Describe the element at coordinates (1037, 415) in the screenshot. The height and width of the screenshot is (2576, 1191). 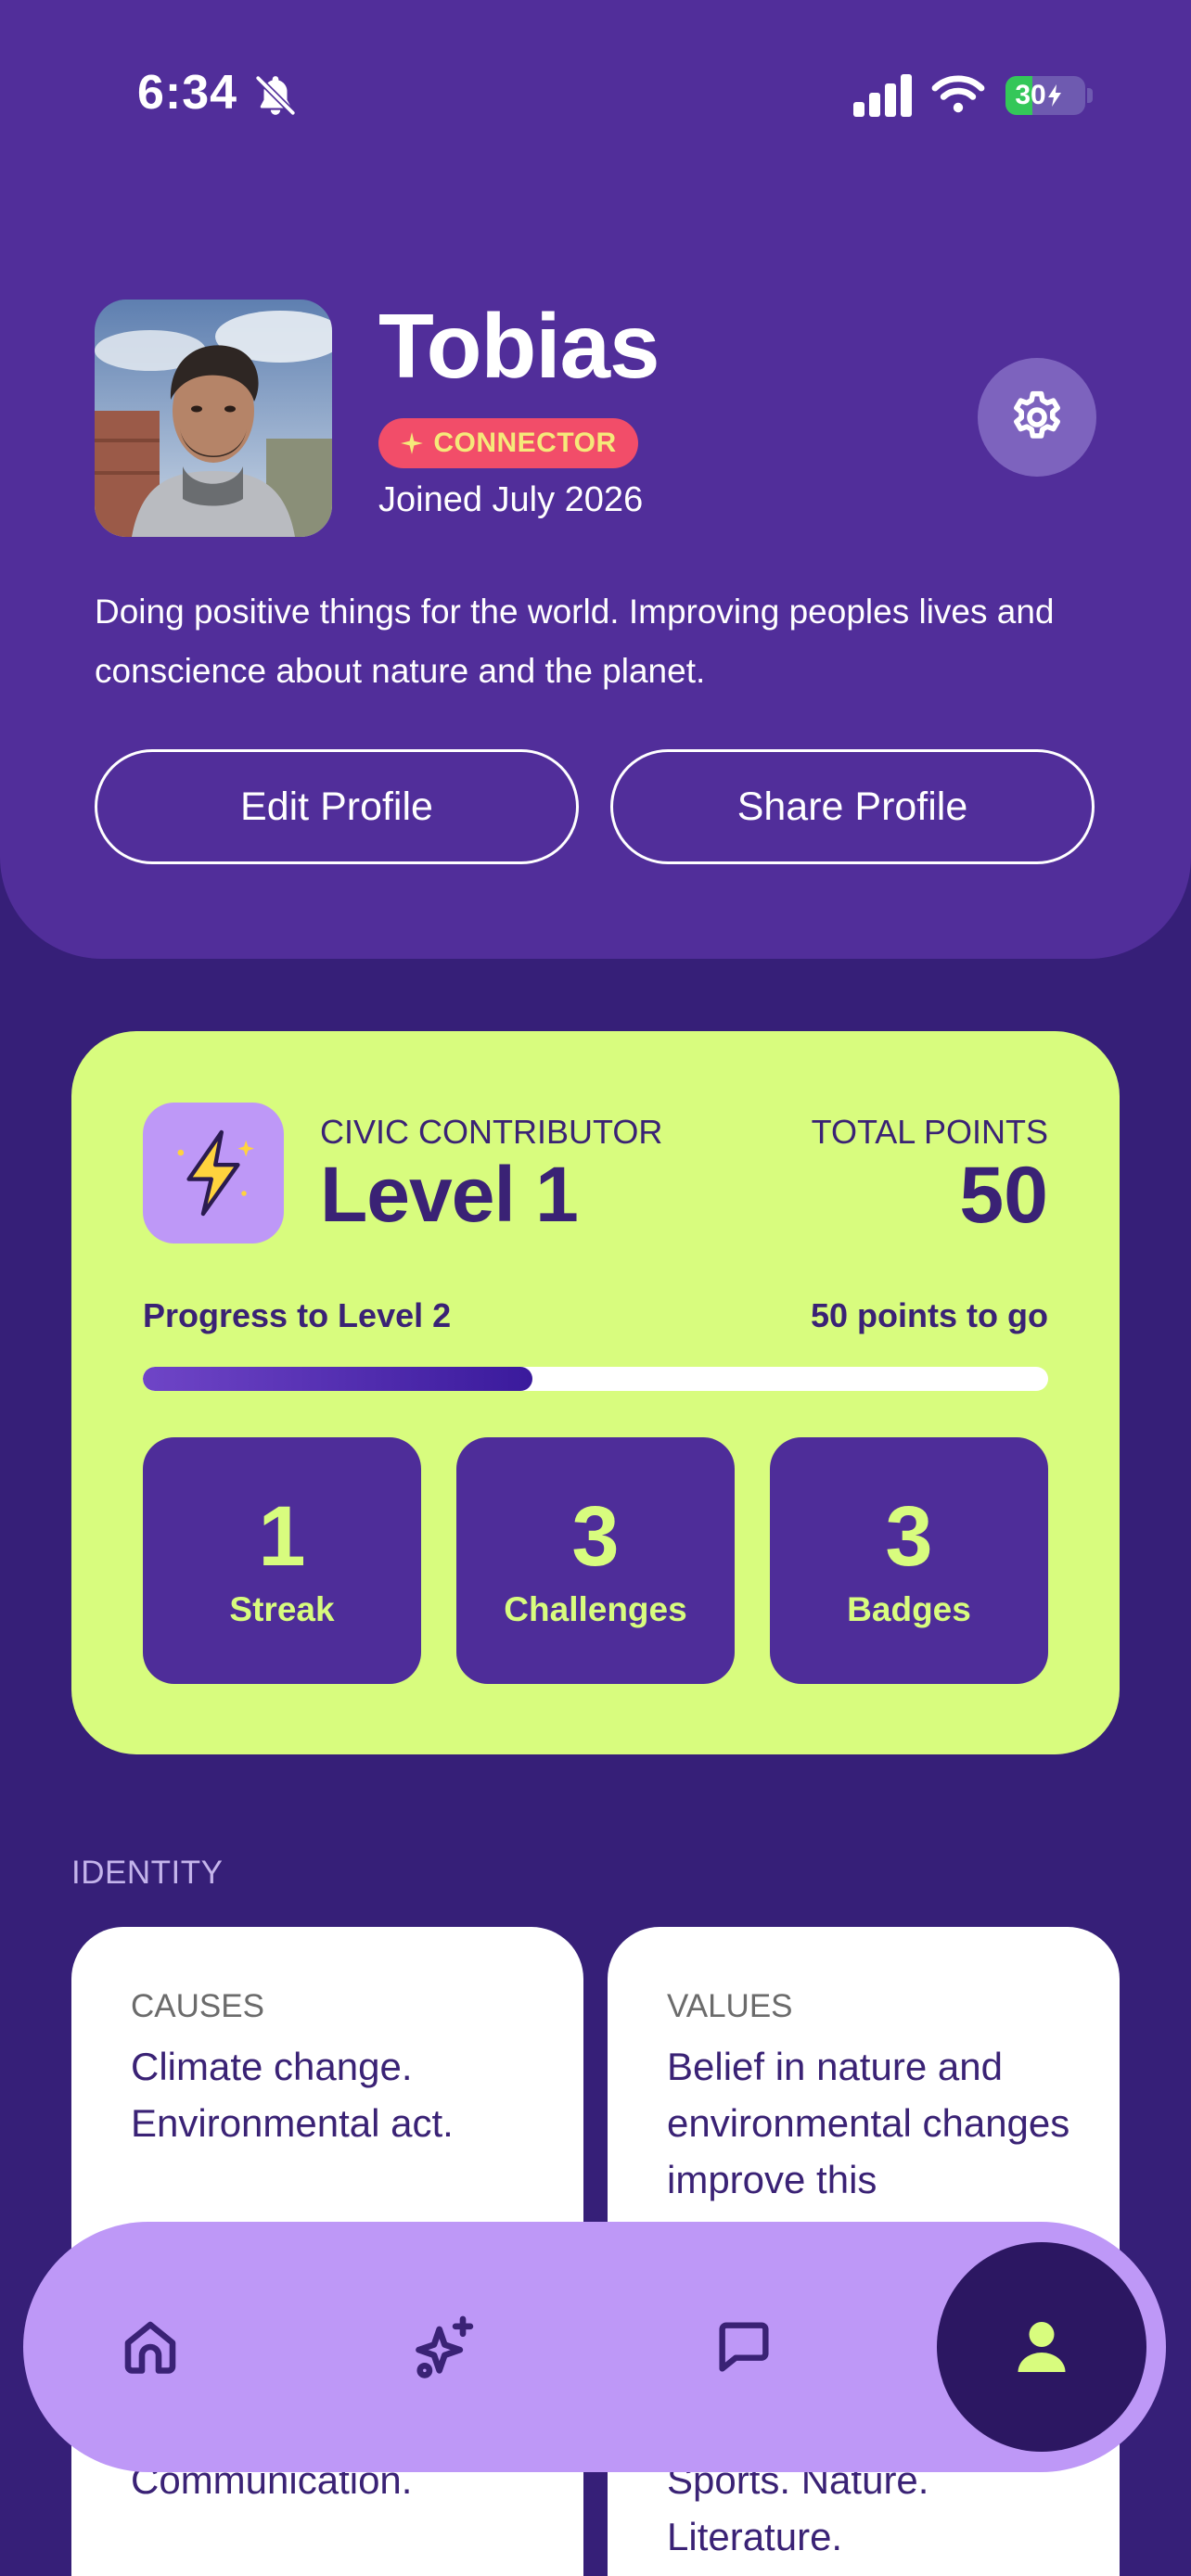
I see `gear-icon` at that location.